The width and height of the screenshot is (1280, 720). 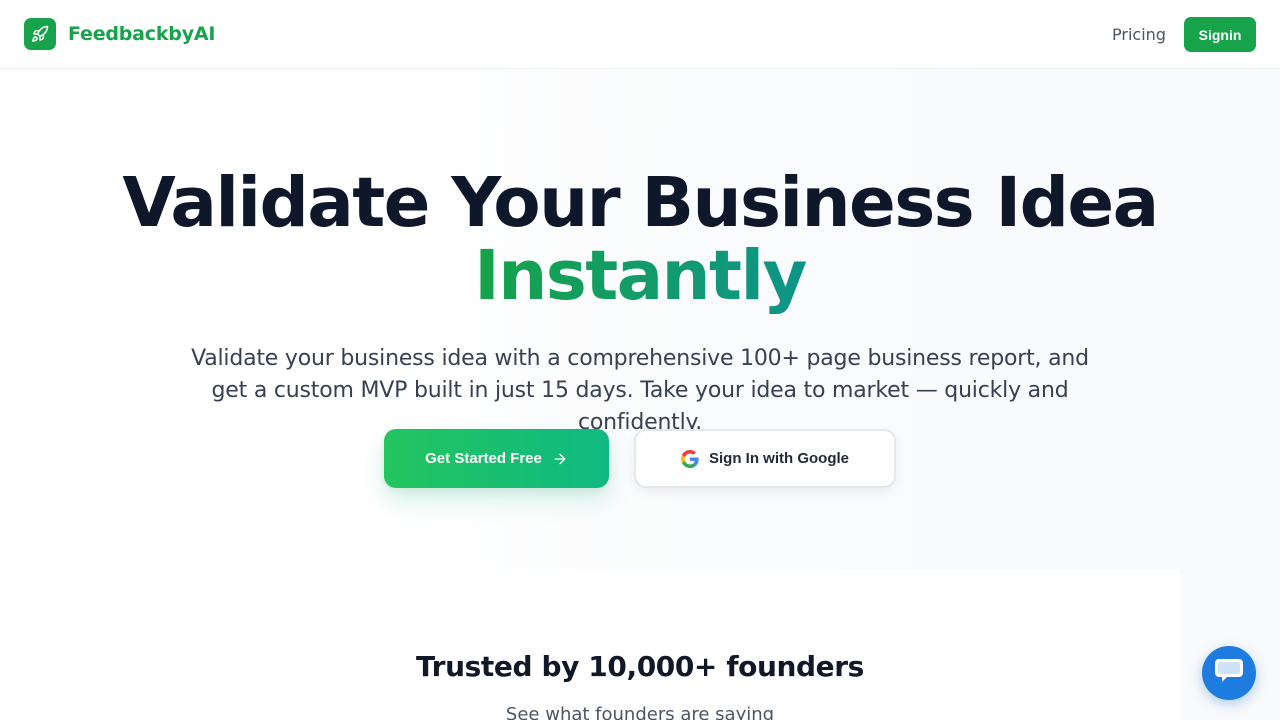 I want to click on hero-title: Validate Your Business Idea, so click(x=640, y=203).